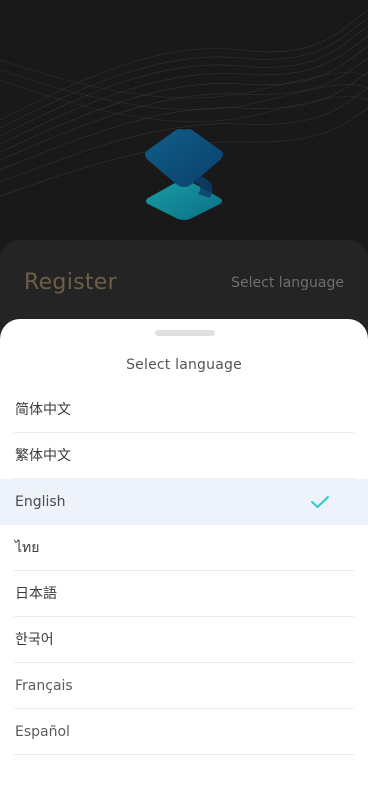  I want to click on sheet-title: Select language, so click(184, 365).